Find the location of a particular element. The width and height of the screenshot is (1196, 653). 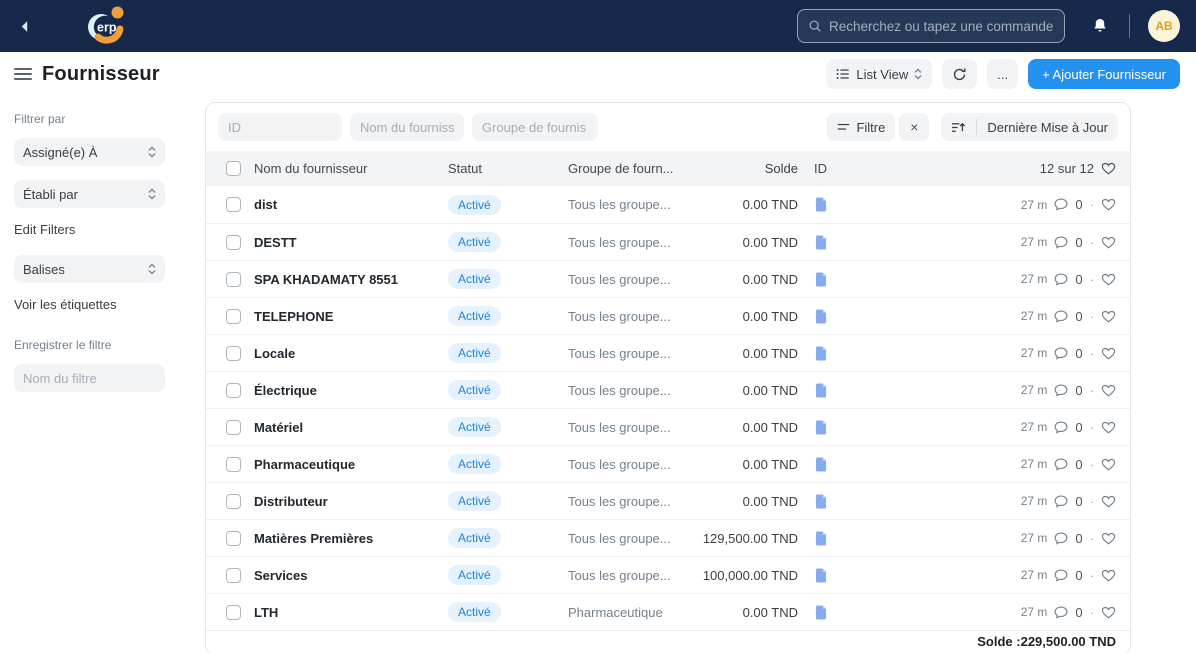

supplier-name-link: SPA KHADAMATY 8551 is located at coordinates (348, 279).